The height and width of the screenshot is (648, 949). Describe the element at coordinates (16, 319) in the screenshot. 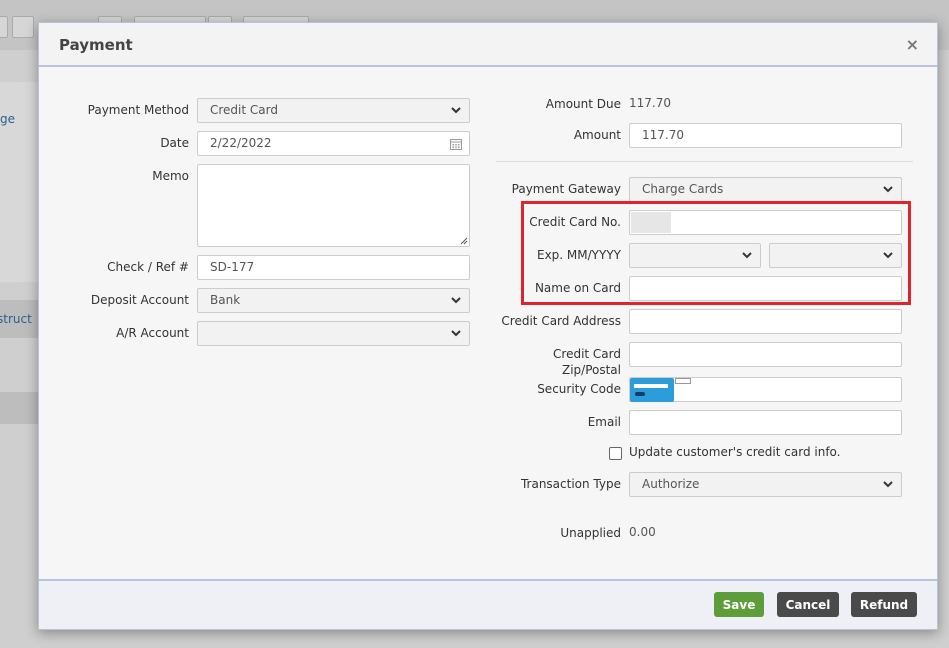

I see `background-text: struct` at that location.